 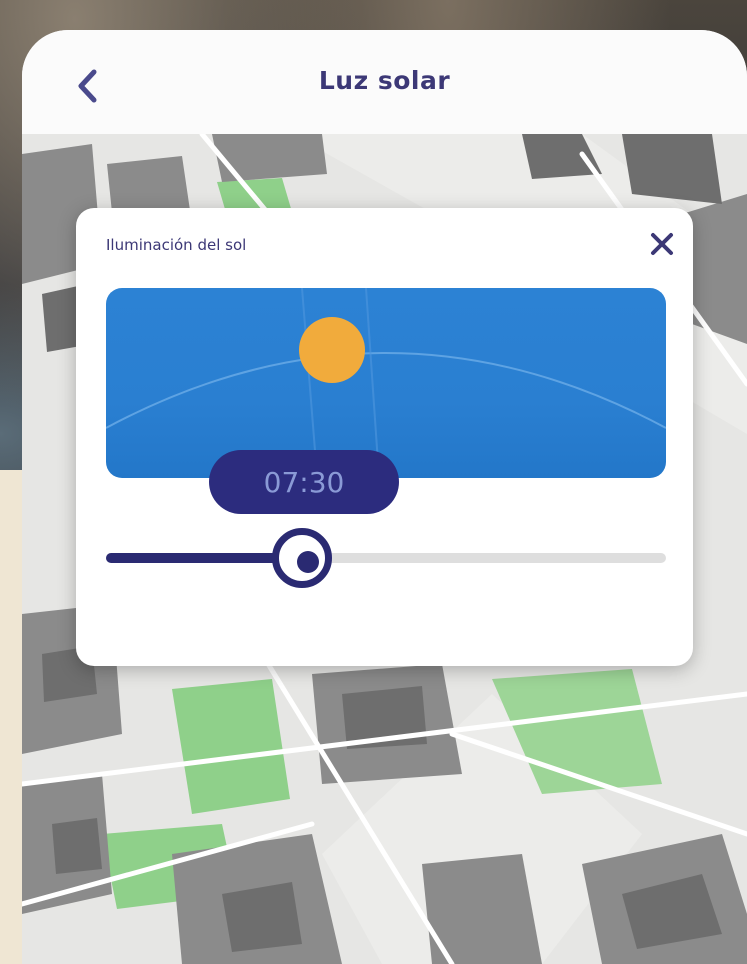 I want to click on sun-ray, so click(x=372, y=376).